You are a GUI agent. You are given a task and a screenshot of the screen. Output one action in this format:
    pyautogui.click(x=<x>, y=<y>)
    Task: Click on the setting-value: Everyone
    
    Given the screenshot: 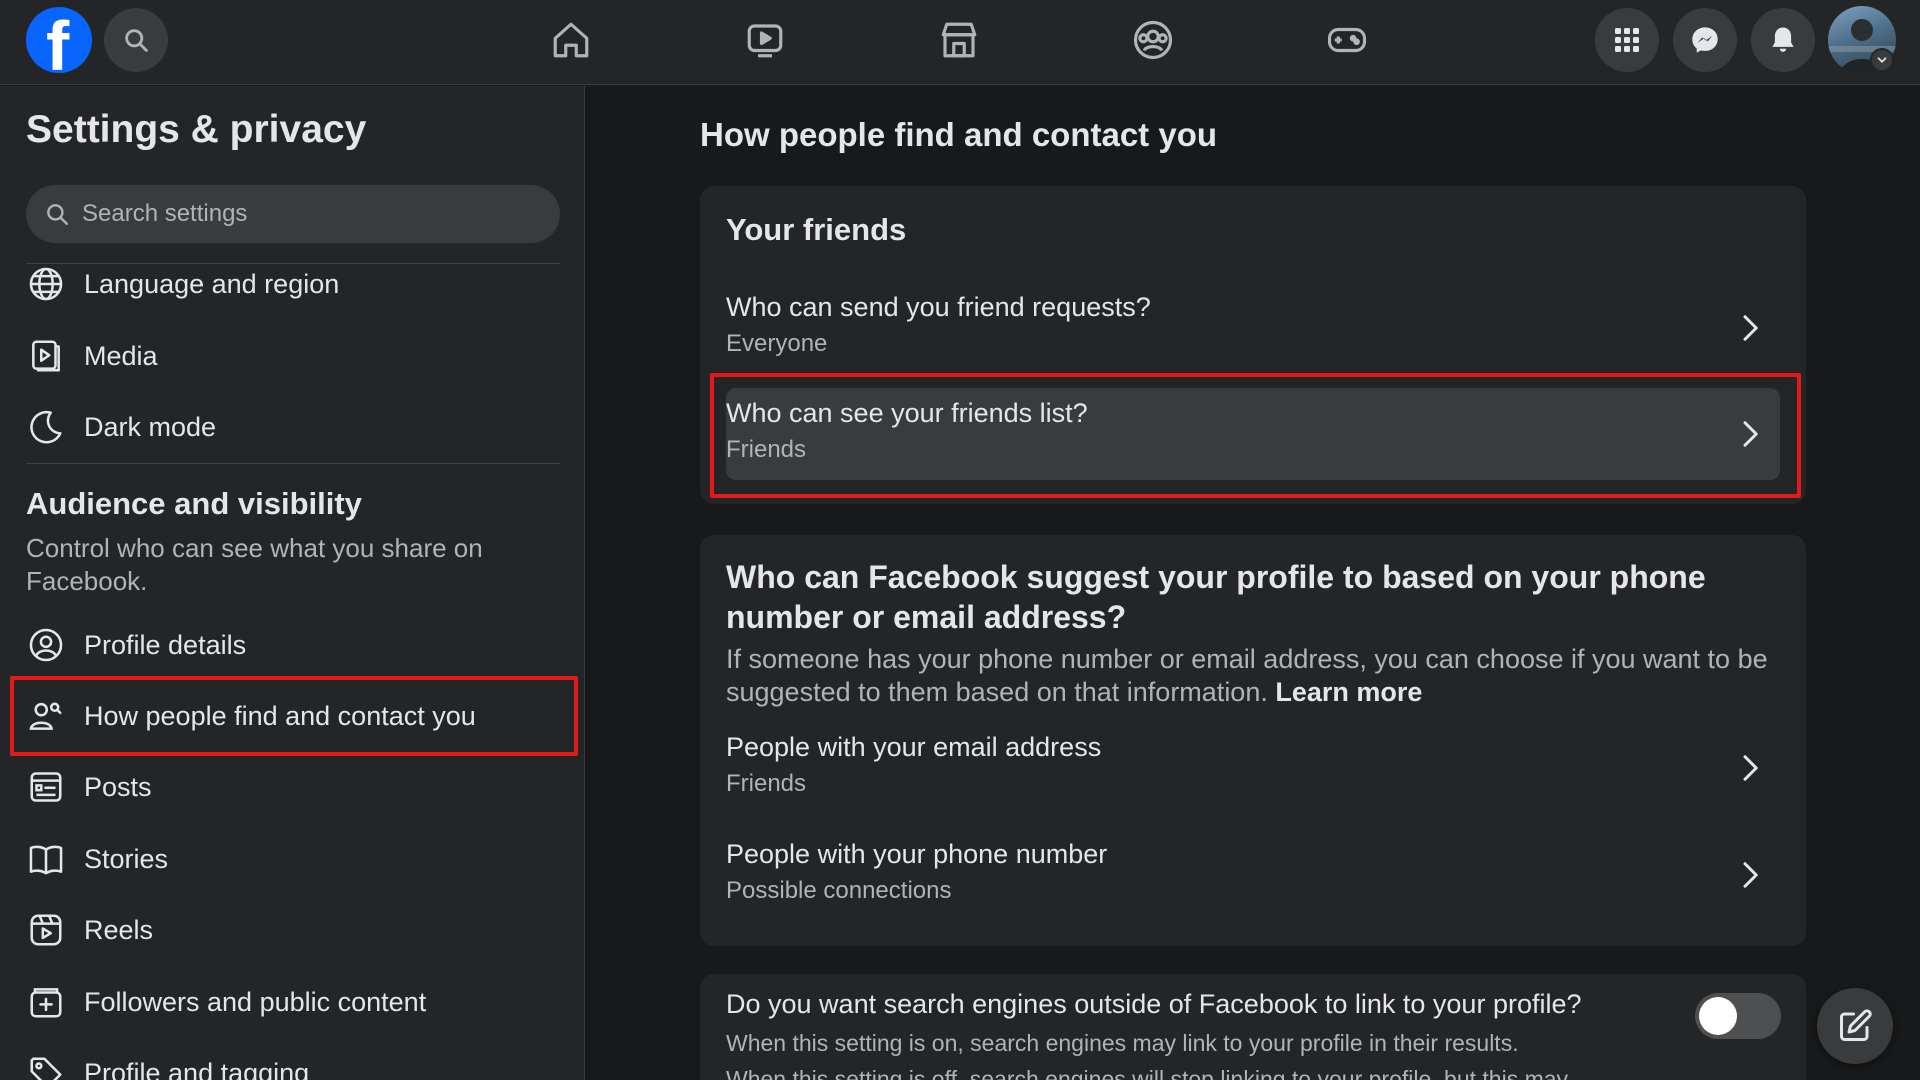 What is the action you would take?
    pyautogui.click(x=777, y=343)
    